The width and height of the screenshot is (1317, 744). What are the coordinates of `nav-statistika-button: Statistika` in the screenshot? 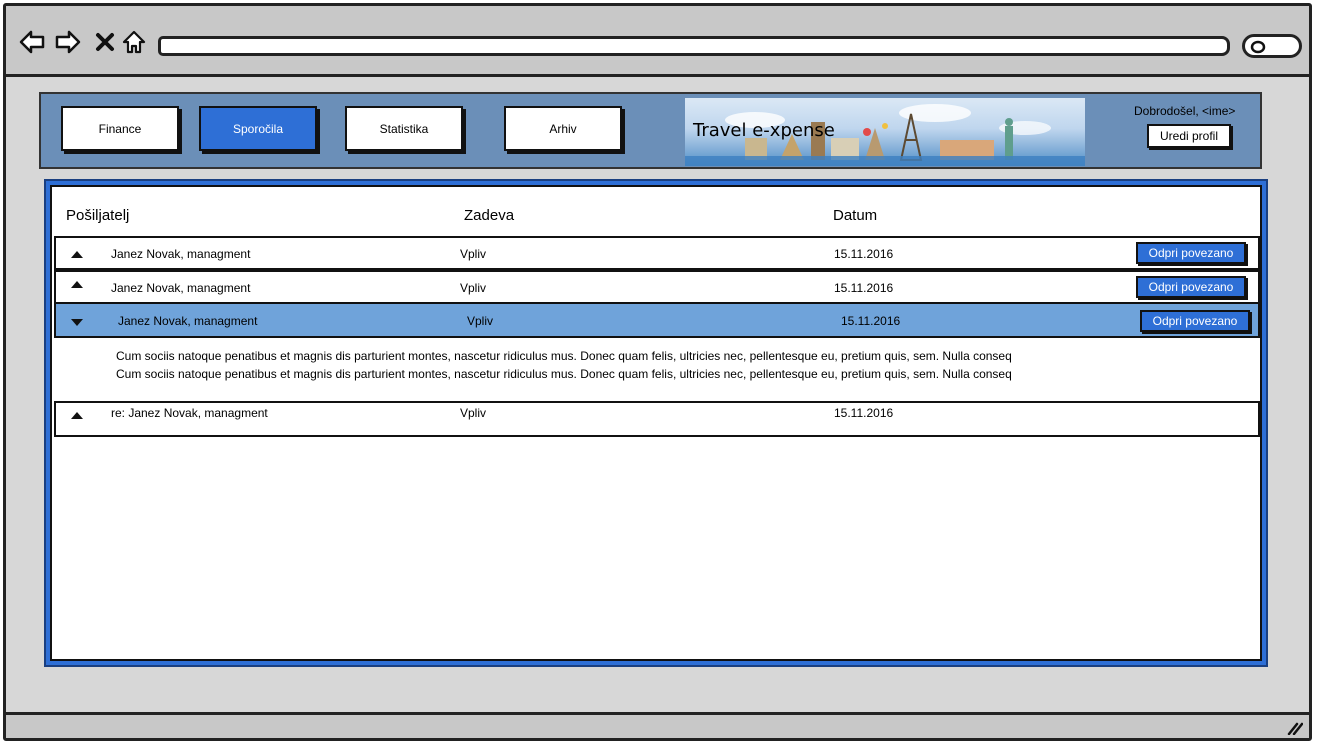 It's located at (404, 128).